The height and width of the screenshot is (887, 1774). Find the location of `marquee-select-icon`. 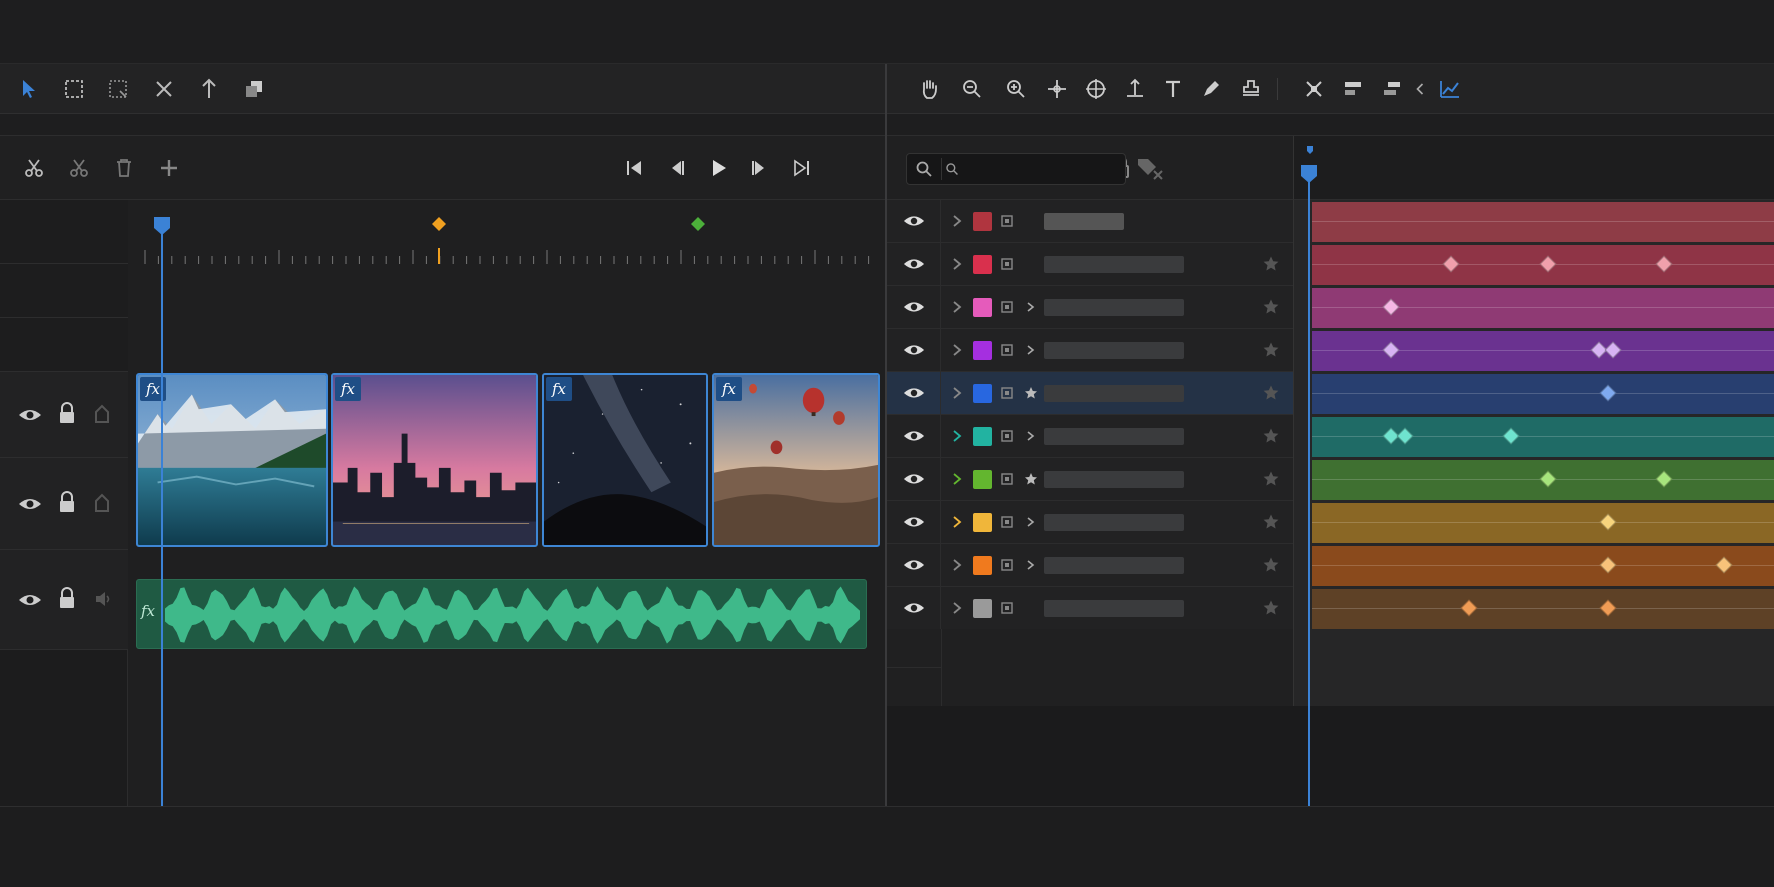

marquee-select-icon is located at coordinates (74, 89).